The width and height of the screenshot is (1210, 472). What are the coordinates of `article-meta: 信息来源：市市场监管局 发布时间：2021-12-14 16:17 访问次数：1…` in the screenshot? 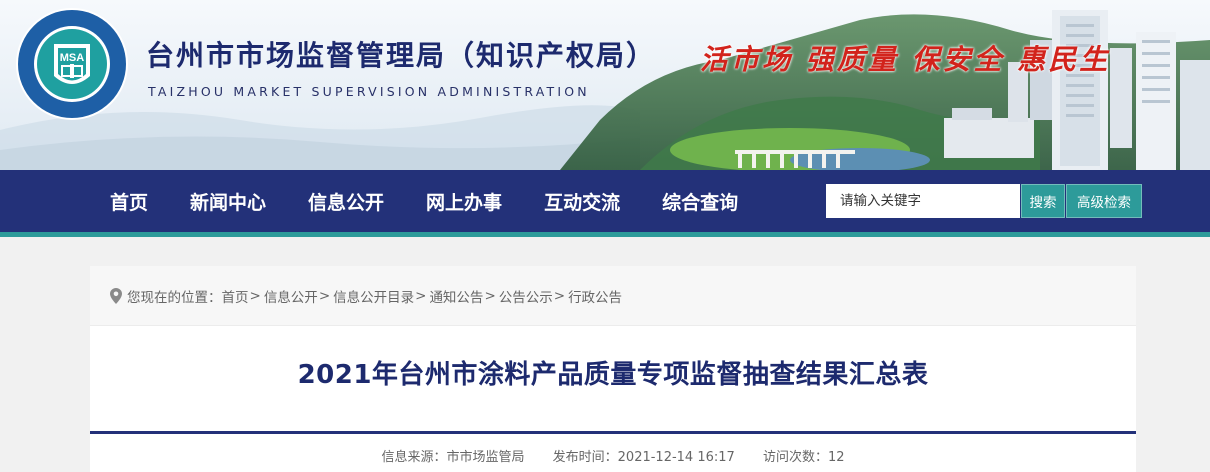 It's located at (613, 455).